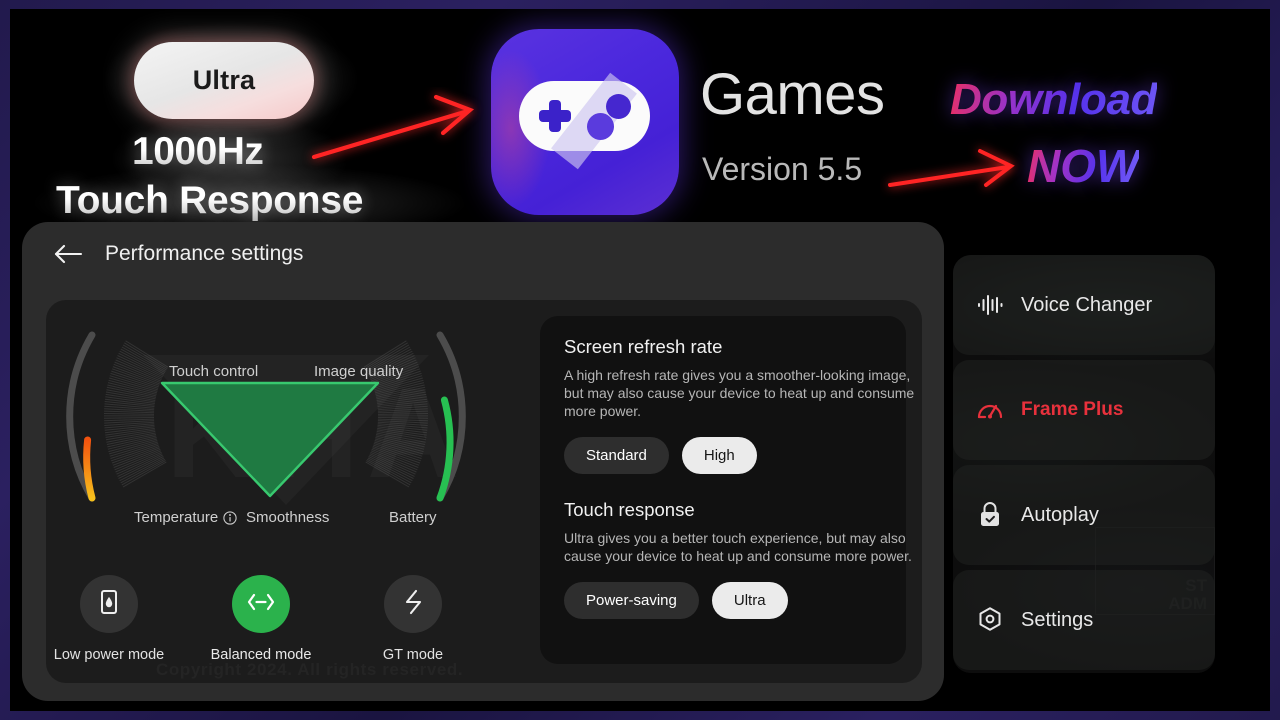  I want to click on now-headline: NOW, so click(1083, 166).